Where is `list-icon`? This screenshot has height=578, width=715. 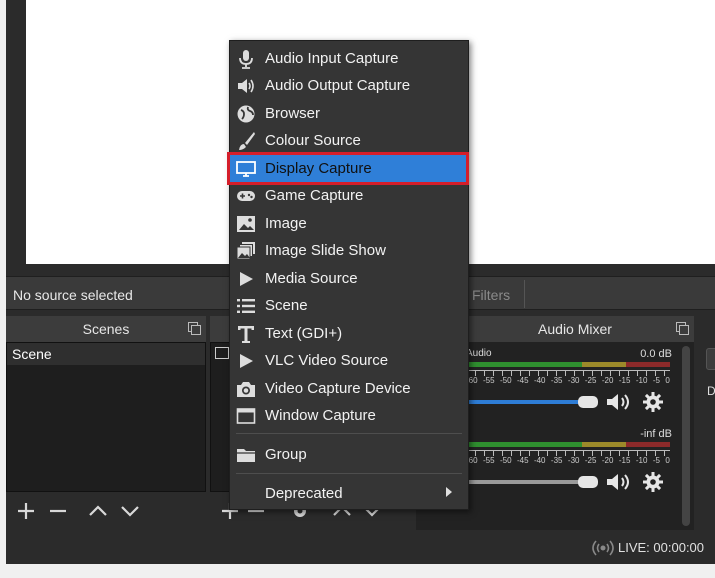 list-icon is located at coordinates (246, 306).